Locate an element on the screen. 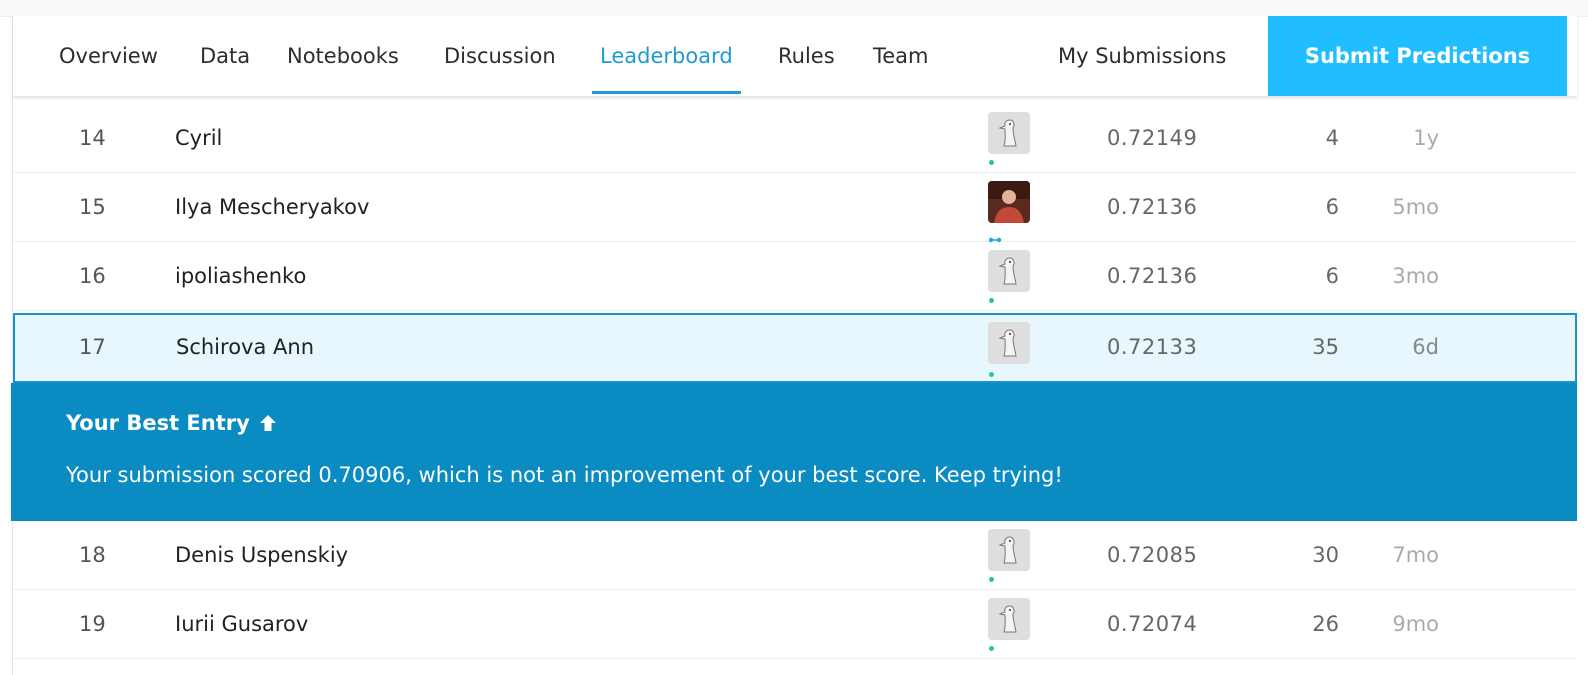  rank-cell: 17 is located at coordinates (92, 347).